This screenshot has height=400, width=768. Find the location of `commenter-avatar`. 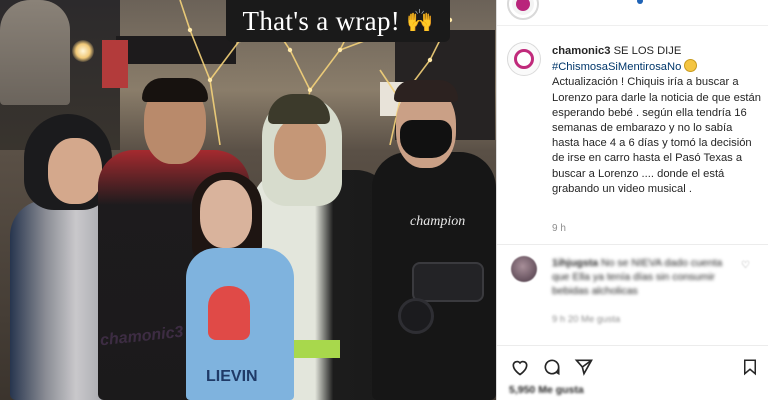

commenter-avatar is located at coordinates (524, 269).